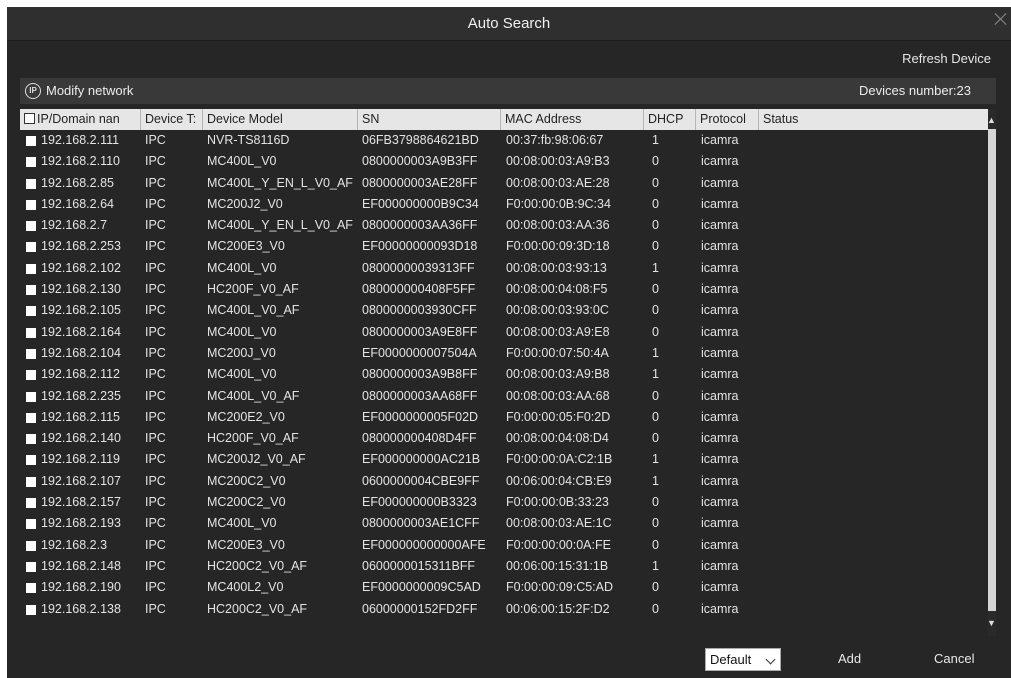 The image size is (1011, 678). What do you see at coordinates (558, 416) in the screenshot?
I see `cell-mac: F0:00:00:05:F0:2D` at bounding box center [558, 416].